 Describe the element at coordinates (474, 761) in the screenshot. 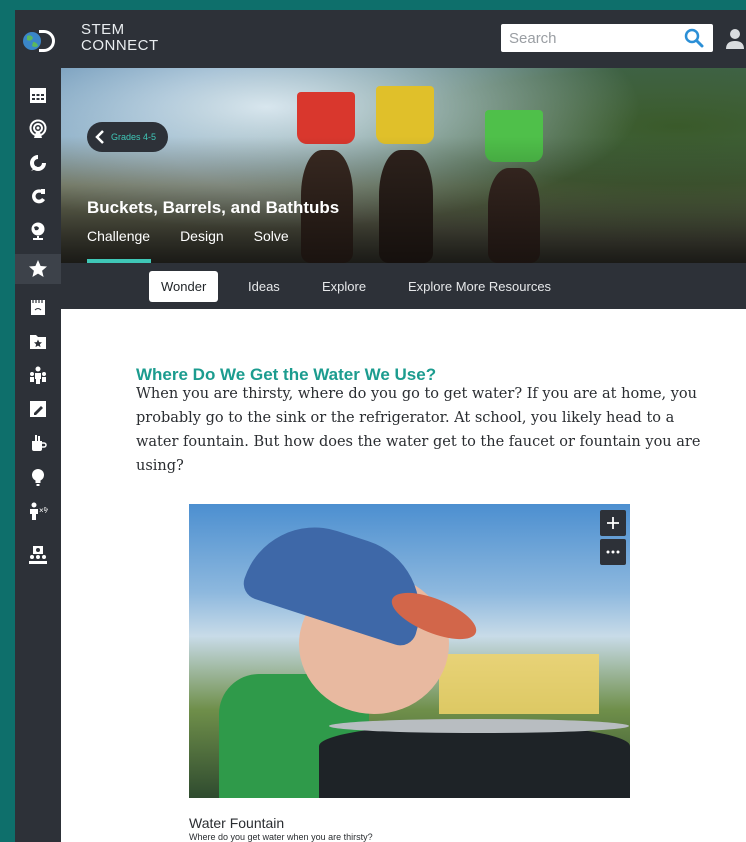

I see `fountain-basin` at that location.